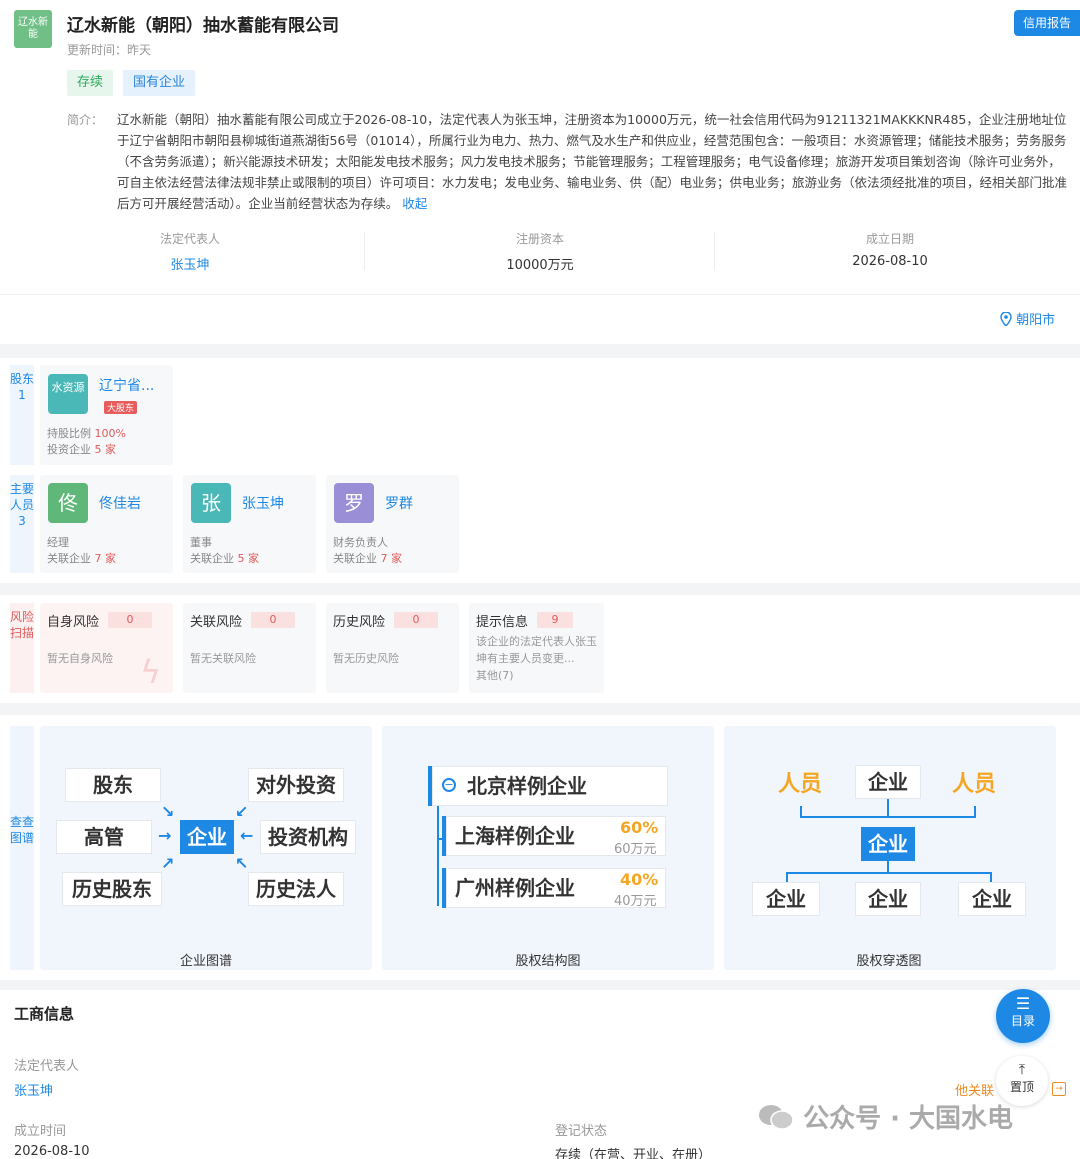 The height and width of the screenshot is (1159, 1080). What do you see at coordinates (242, 811) in the screenshot?
I see `arrow-icon: ↙` at bounding box center [242, 811].